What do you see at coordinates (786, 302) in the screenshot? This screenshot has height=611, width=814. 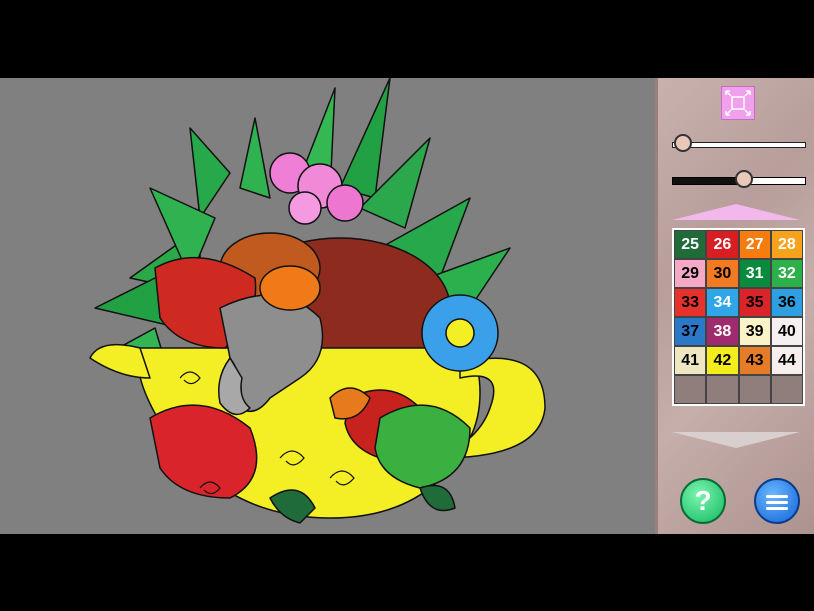 I see `palette-color-36: 36` at bounding box center [786, 302].